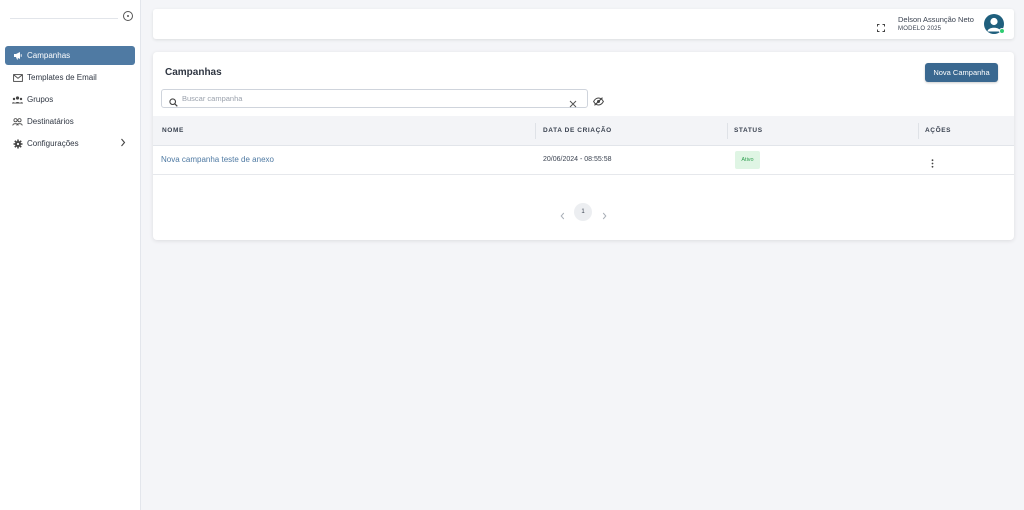 The width and height of the screenshot is (1024, 510). What do you see at coordinates (128, 16) in the screenshot?
I see `sidebar-toggle-icon` at bounding box center [128, 16].